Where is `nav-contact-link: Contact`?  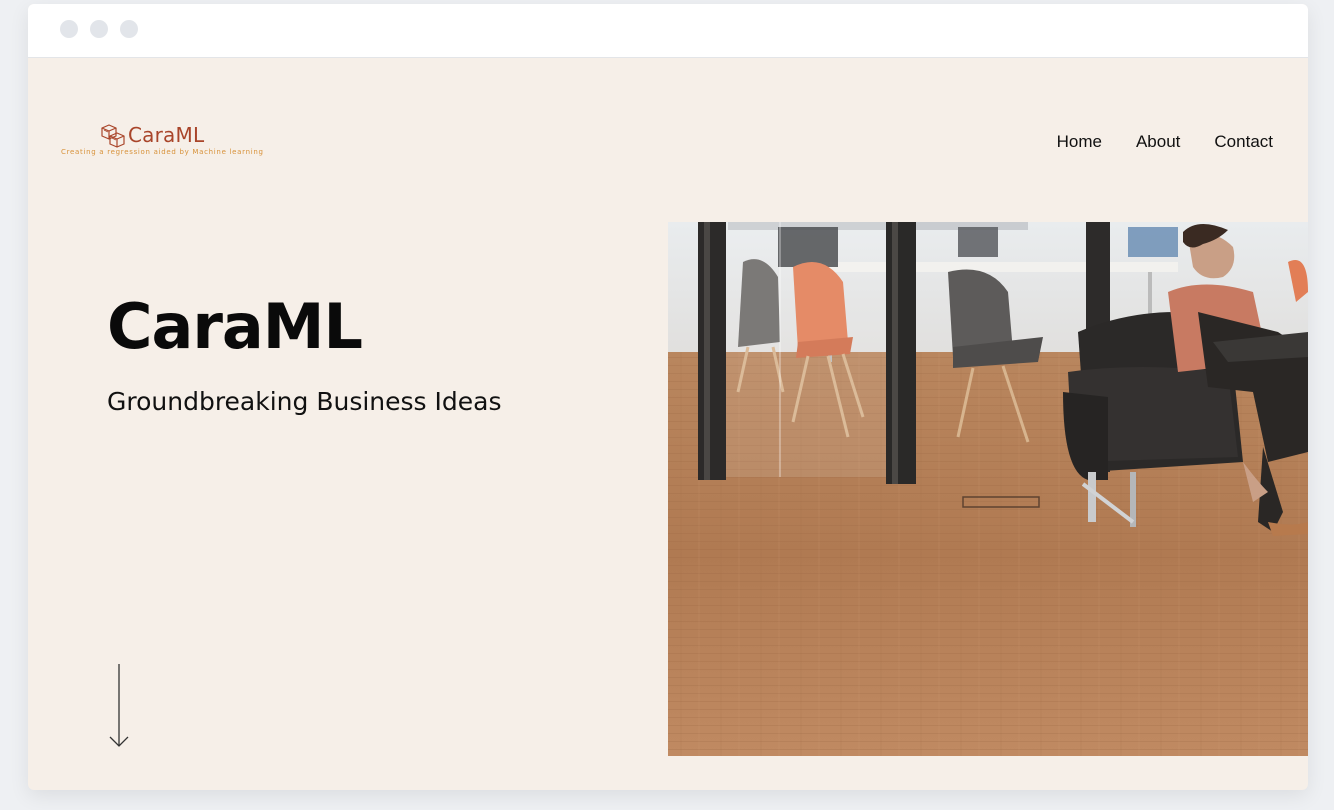
nav-contact-link: Contact is located at coordinates (1243, 142).